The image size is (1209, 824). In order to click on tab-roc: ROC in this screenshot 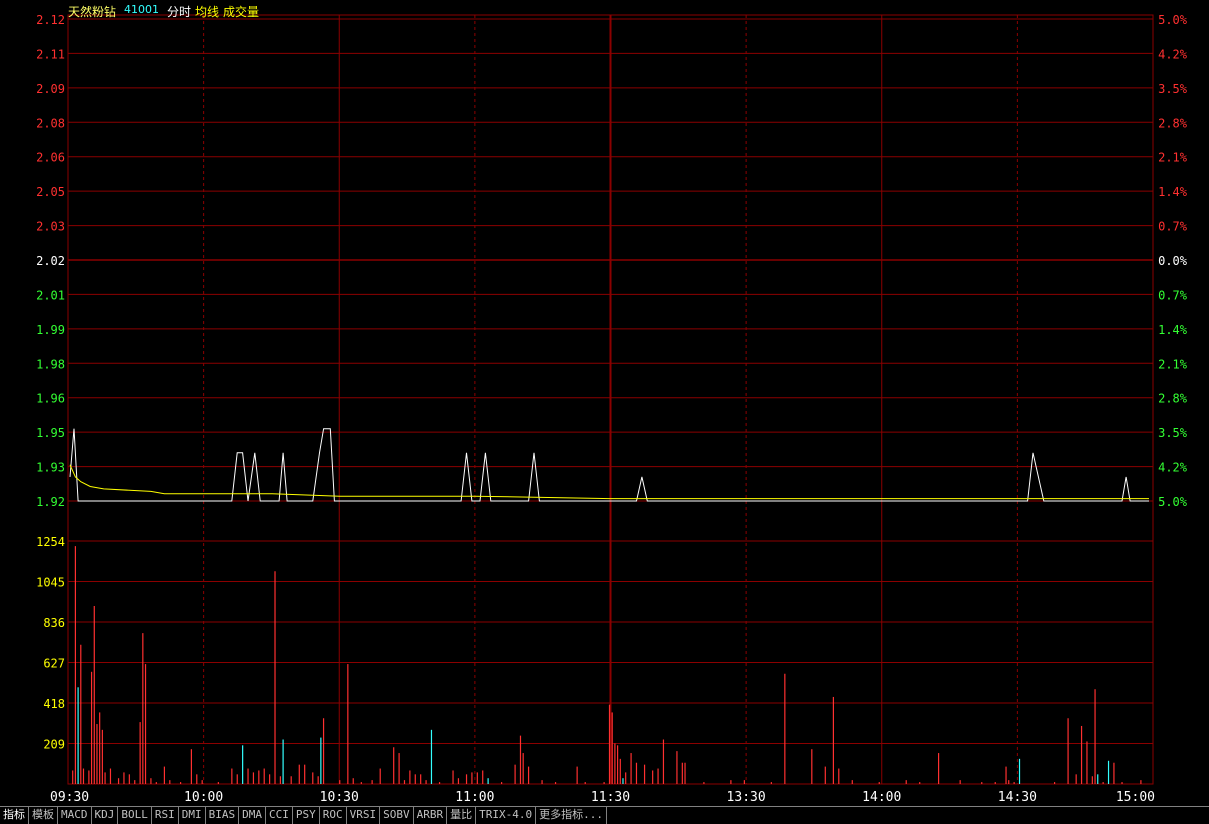, I will do `click(333, 815)`.